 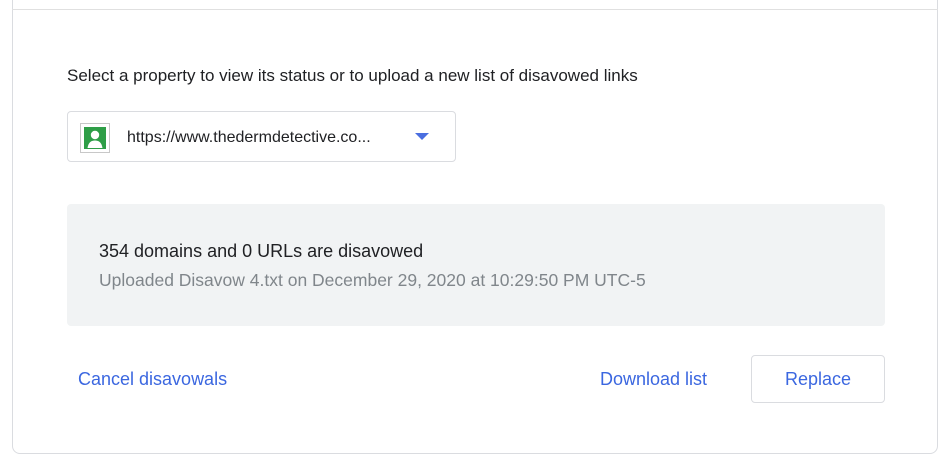 I want to click on replace-button: Replace, so click(x=818, y=379).